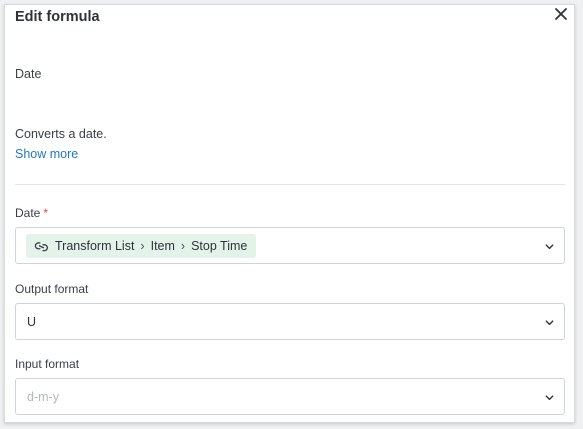  What do you see at coordinates (46, 213) in the screenshot?
I see `required-mark: *` at bounding box center [46, 213].